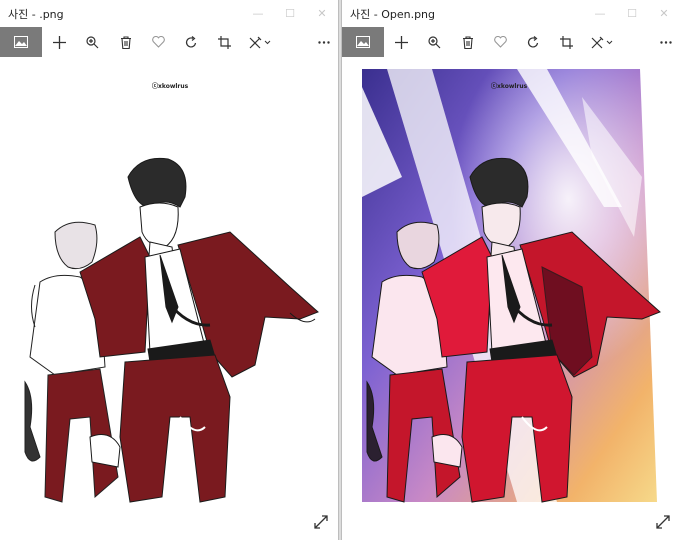 Image resolution: width=680 pixels, height=540 pixels. Describe the element at coordinates (169, 13) in the screenshot. I see `title-bar: 사진 - .png — ☐ ✕` at that location.